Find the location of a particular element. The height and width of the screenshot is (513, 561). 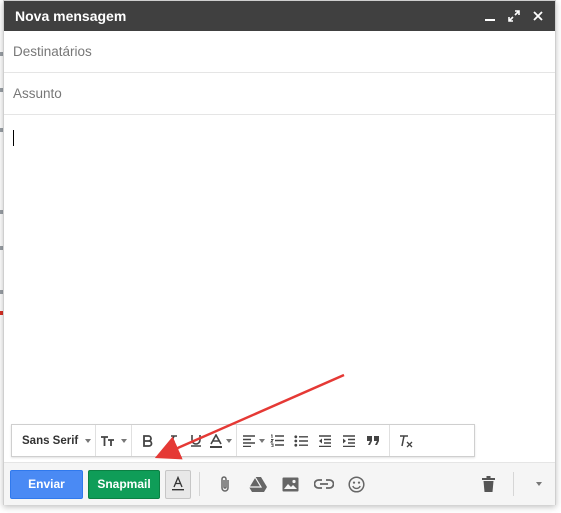

quote-icon is located at coordinates (373, 440).